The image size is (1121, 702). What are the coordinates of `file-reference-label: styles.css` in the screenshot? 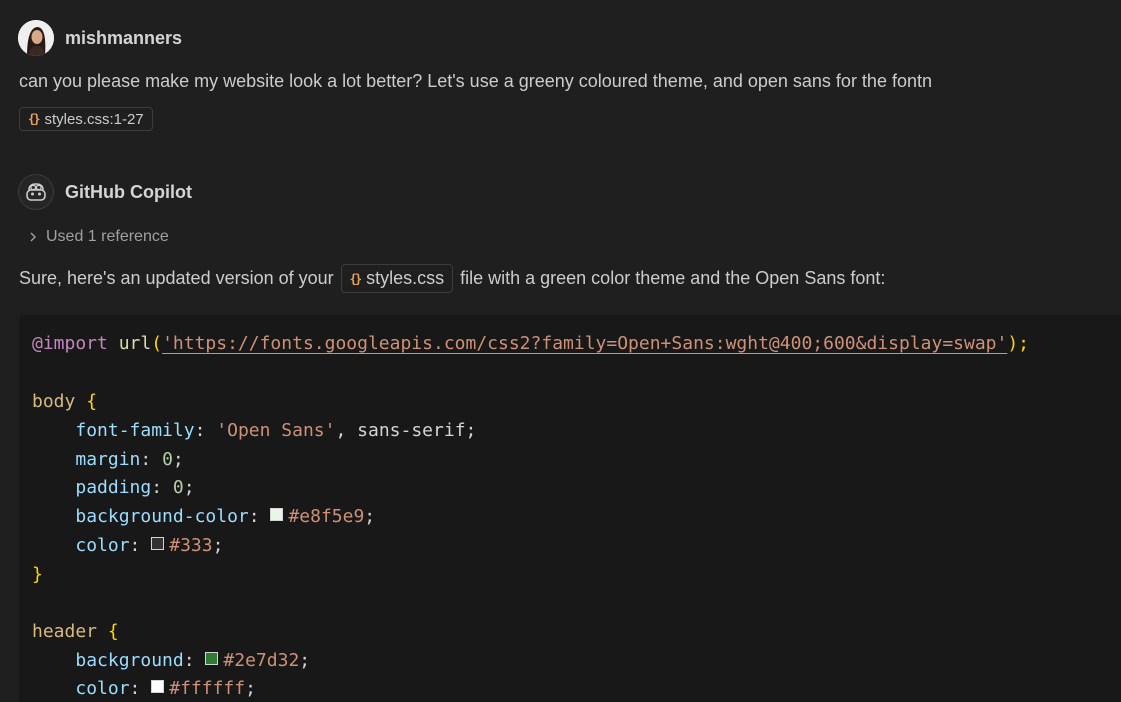 It's located at (405, 278).